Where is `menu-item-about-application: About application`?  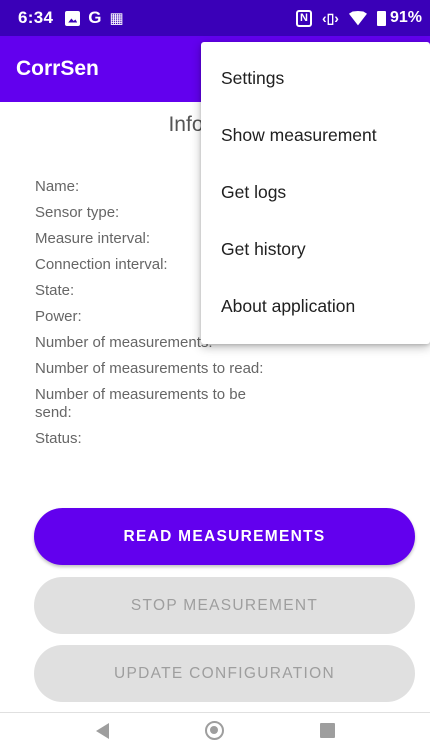
menu-item-about-application: About application is located at coordinates (315, 306).